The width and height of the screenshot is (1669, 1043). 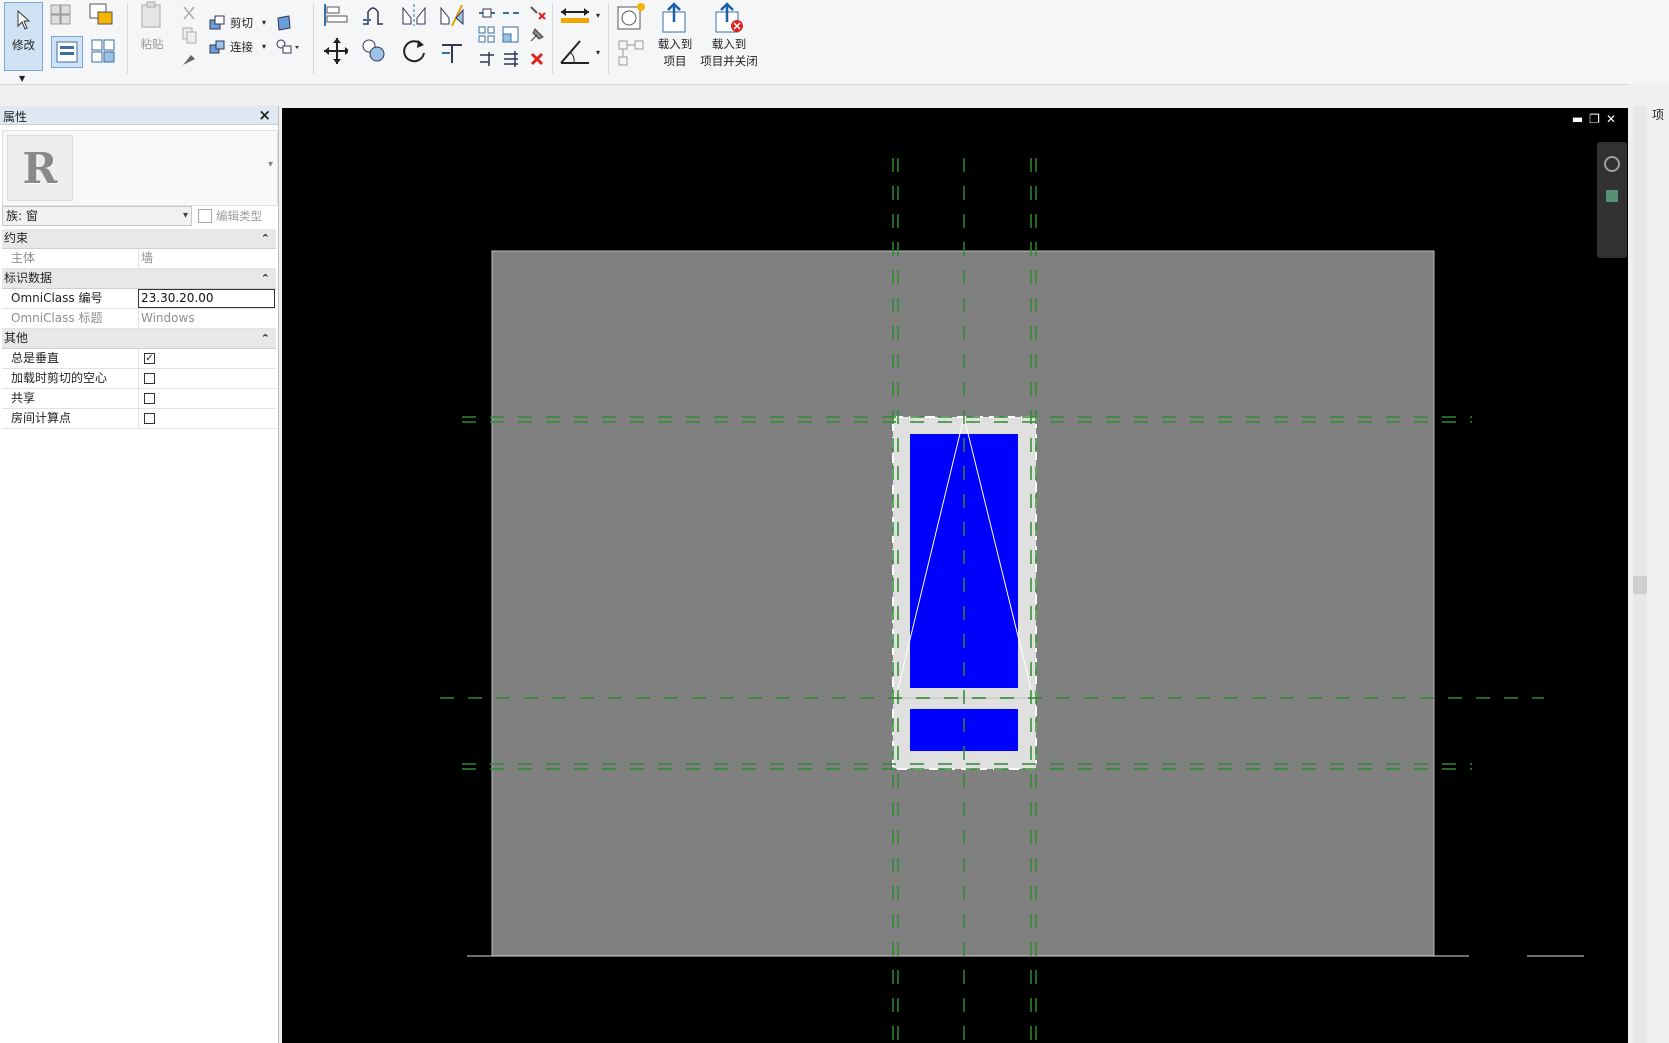 I want to click on trim-multiple-icon, so click(x=511, y=59).